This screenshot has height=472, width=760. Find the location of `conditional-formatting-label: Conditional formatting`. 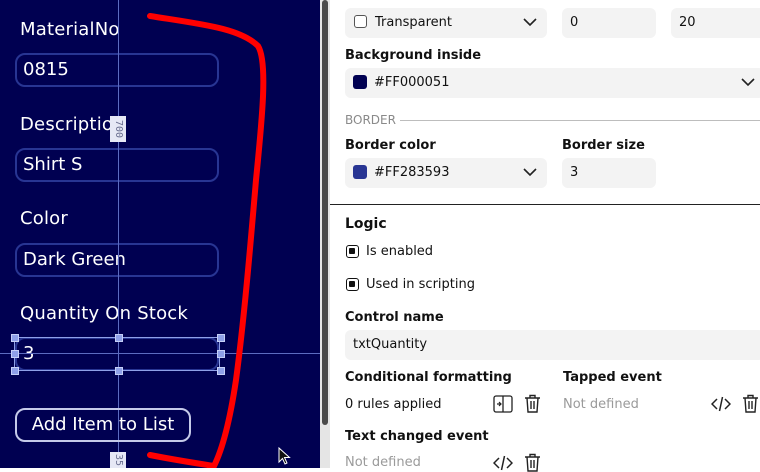

conditional-formatting-label: Conditional formatting is located at coordinates (428, 377).